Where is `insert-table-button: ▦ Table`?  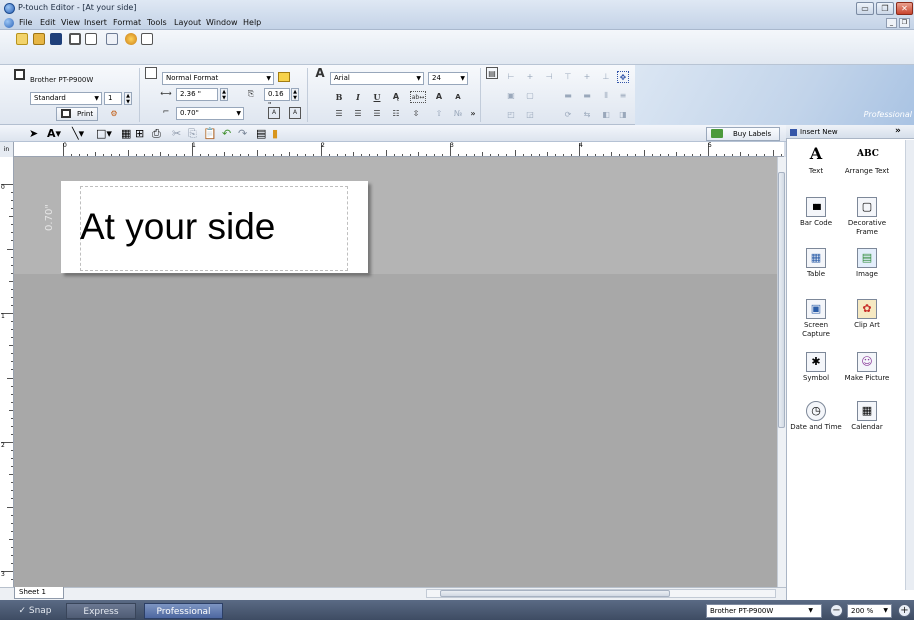
insert-table-button: ▦ Table is located at coordinates (816, 263).